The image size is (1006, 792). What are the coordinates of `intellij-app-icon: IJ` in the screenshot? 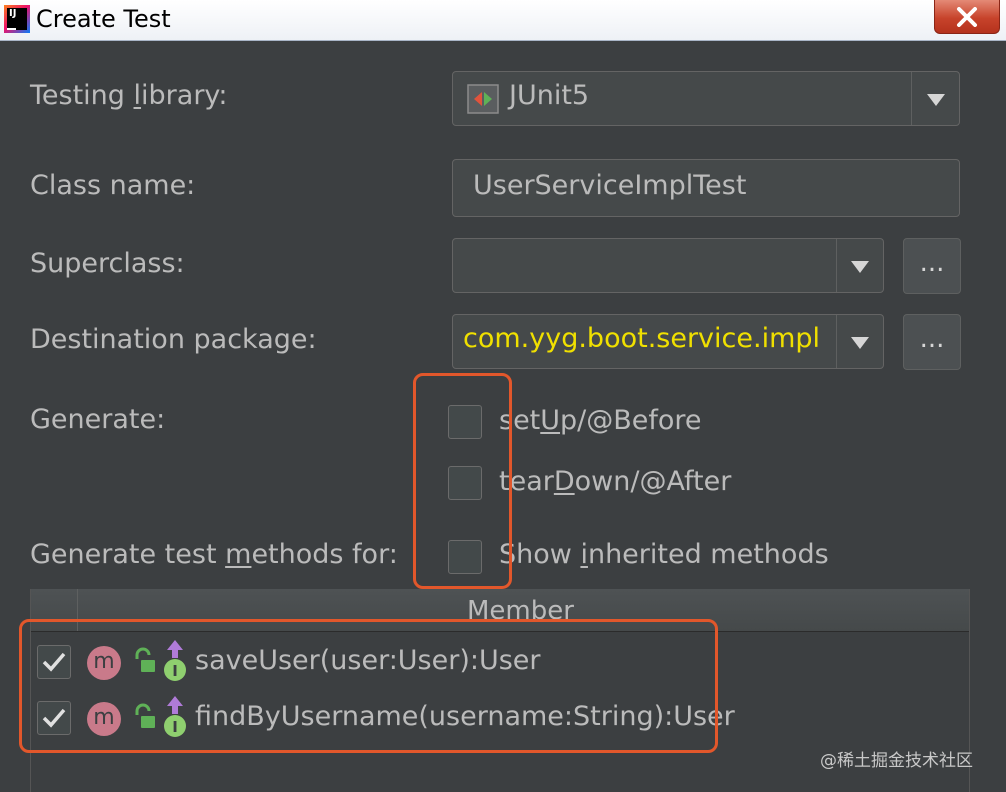 It's located at (17, 19).